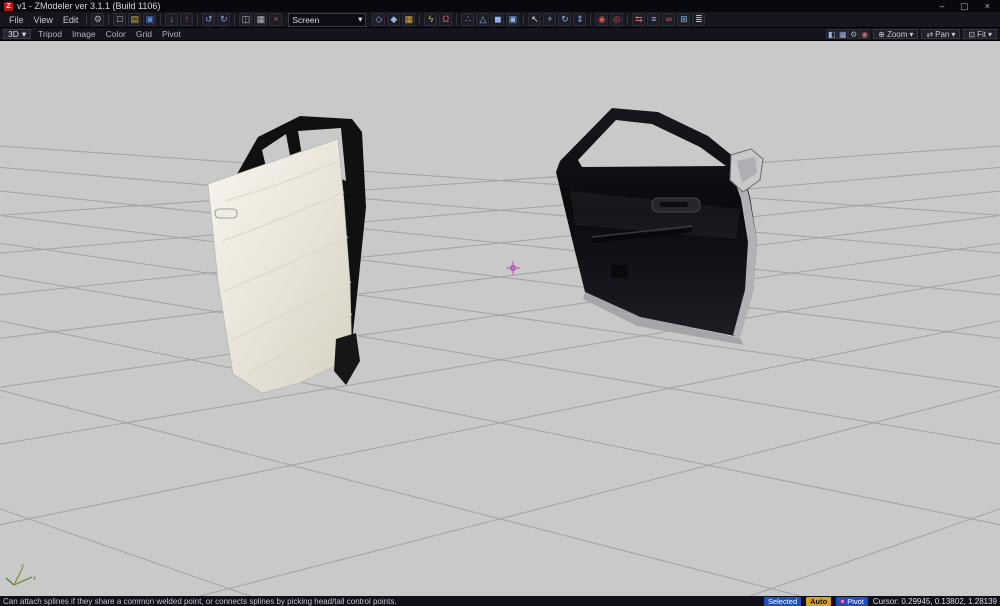  What do you see at coordinates (13, 34) in the screenshot?
I see `view-type-label: 3D` at bounding box center [13, 34].